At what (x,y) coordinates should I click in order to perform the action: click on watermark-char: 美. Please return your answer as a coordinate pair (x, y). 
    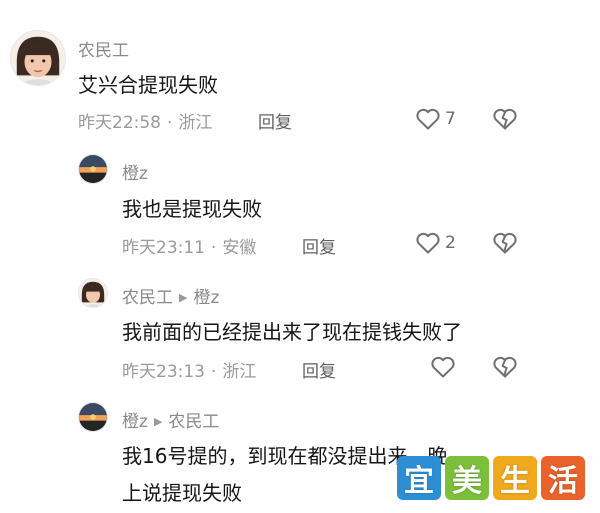
    Looking at the image, I should click on (467, 478).